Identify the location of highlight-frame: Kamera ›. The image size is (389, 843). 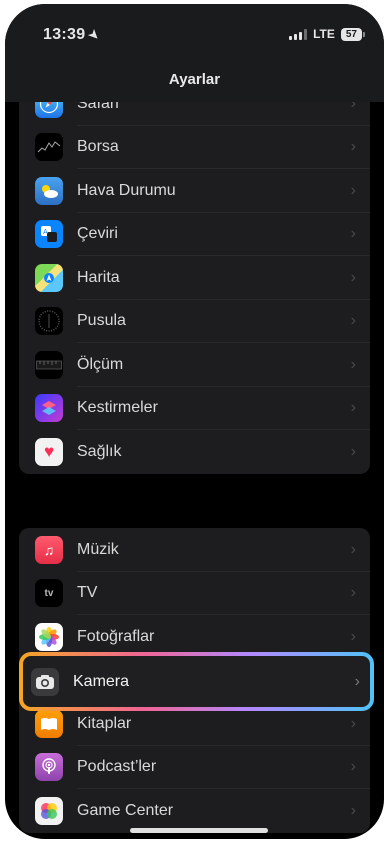
(196, 681).